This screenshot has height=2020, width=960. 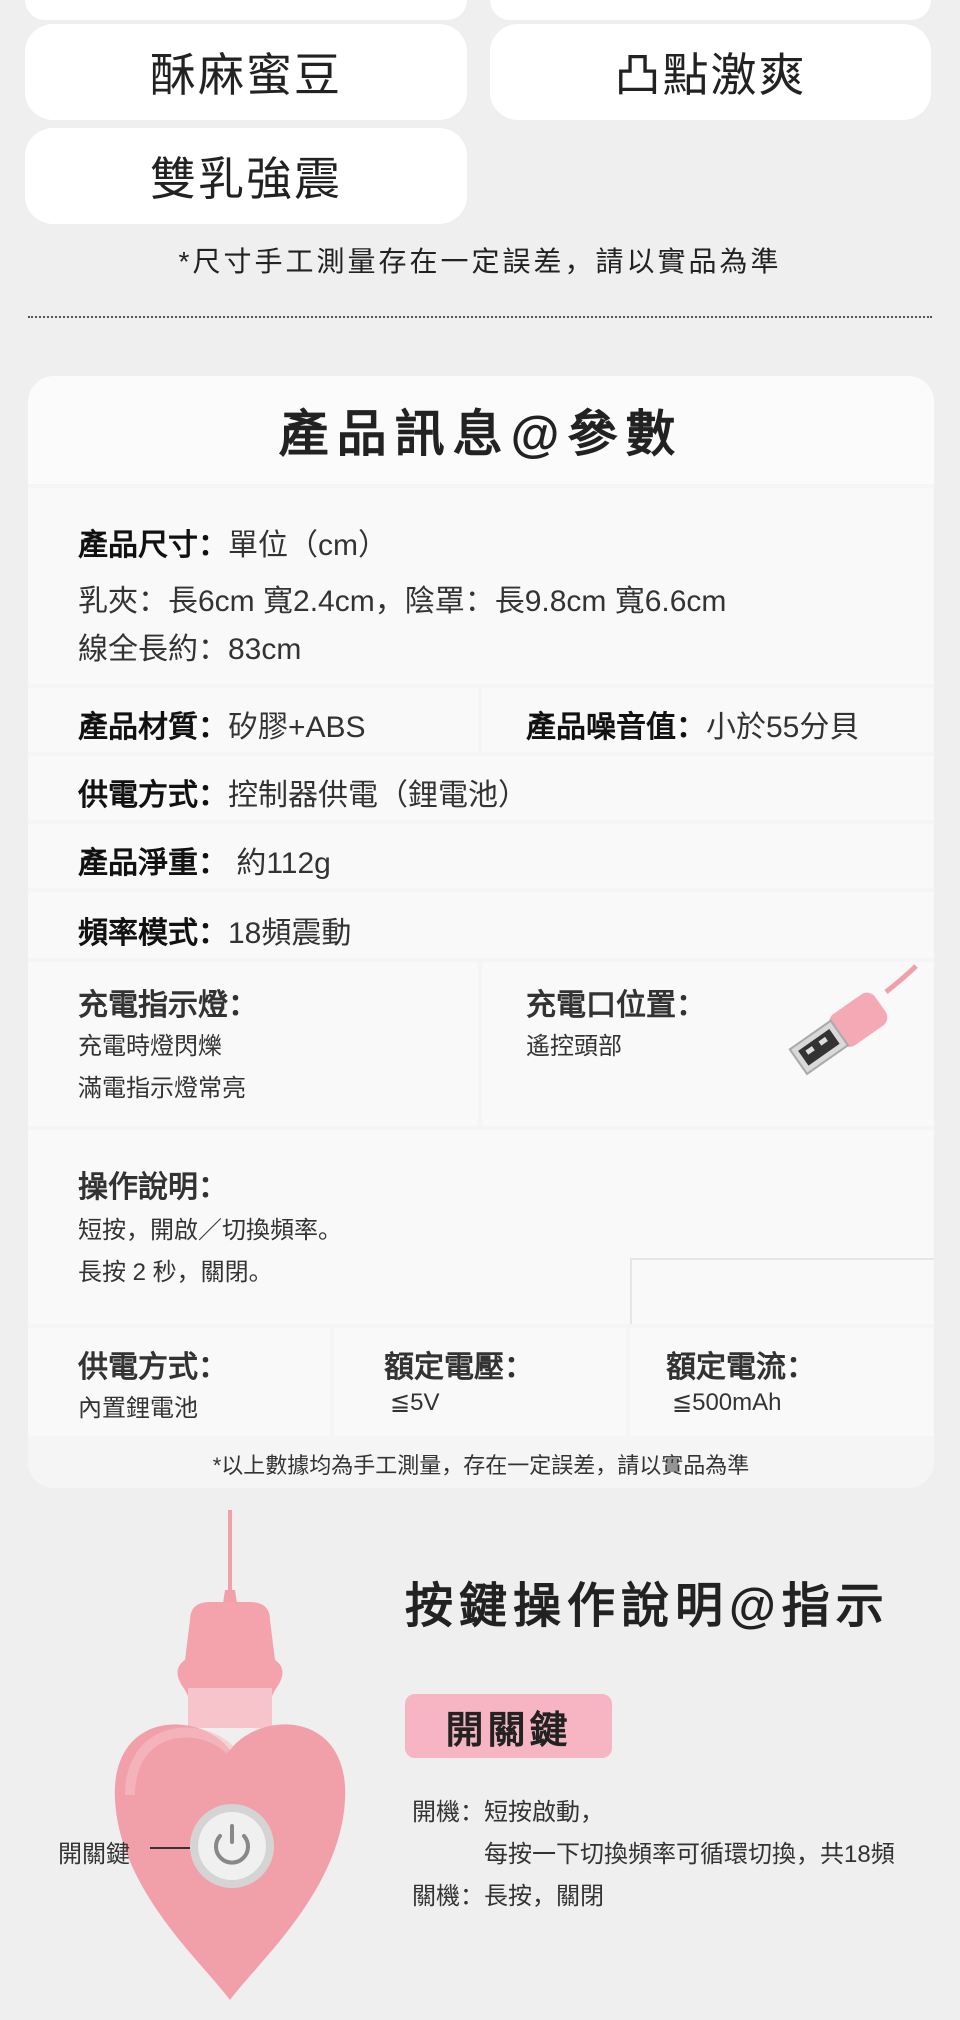 I want to click on operation-line-1: 短按，開啟／切換頻率。, so click(x=210, y=1230).